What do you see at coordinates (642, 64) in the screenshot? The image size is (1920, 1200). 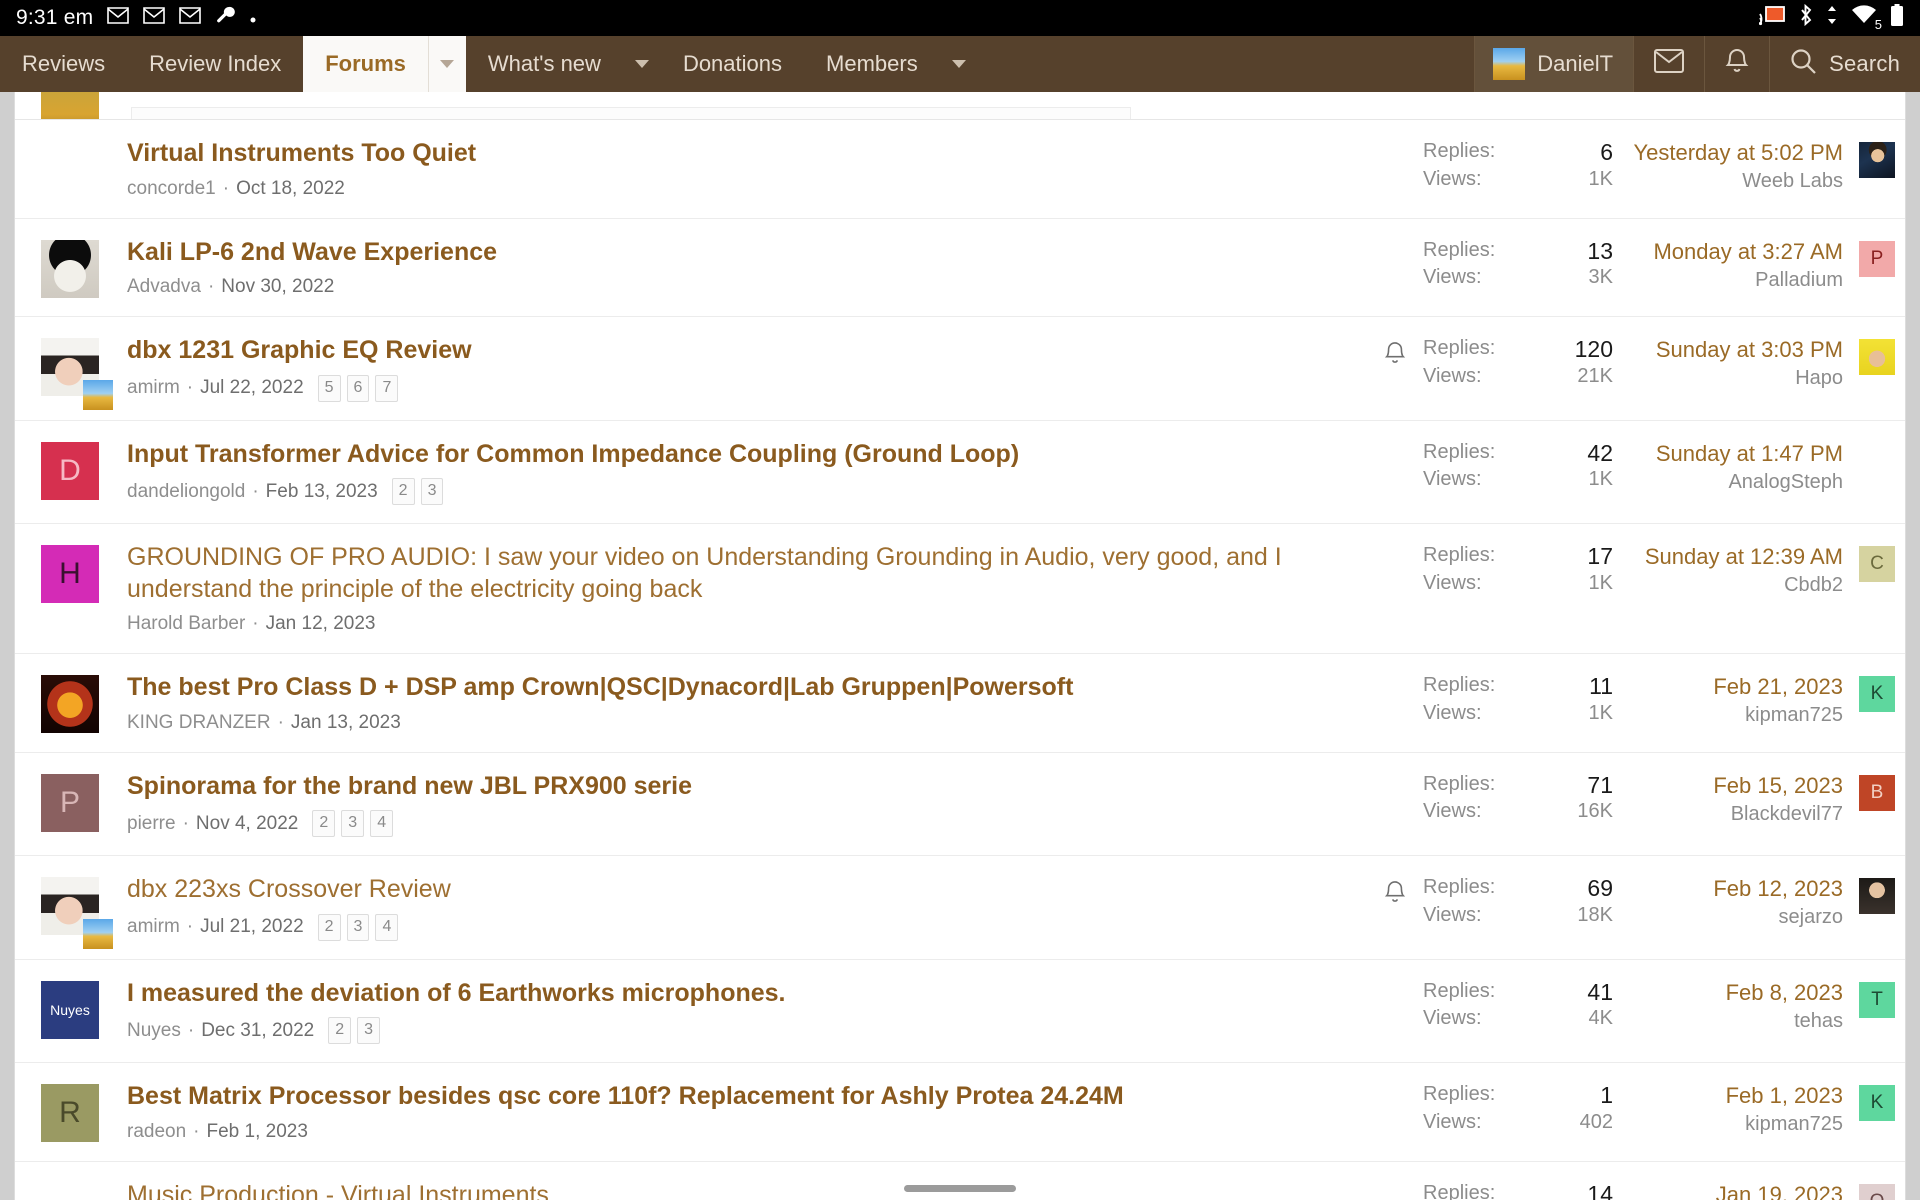 I see `nav-caret-whats-new` at bounding box center [642, 64].